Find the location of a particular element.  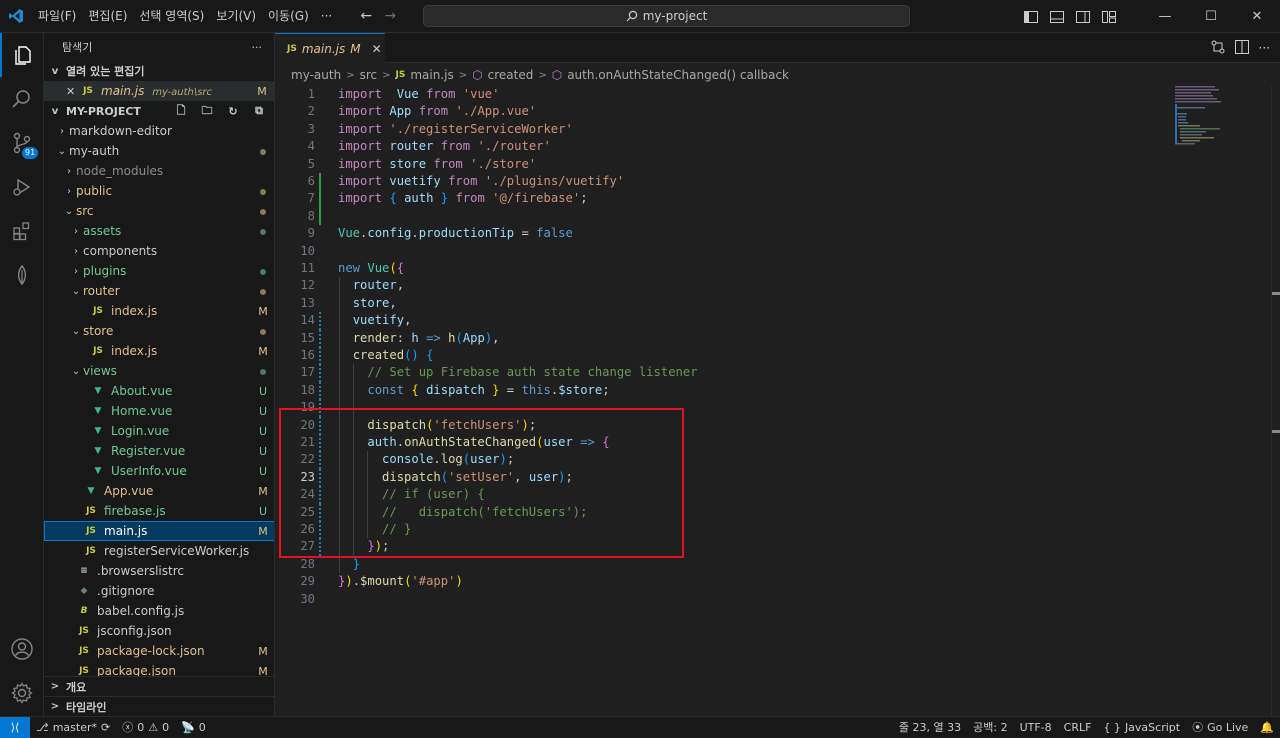

file-item: JS registerServiceWorker.js is located at coordinates (159, 551).